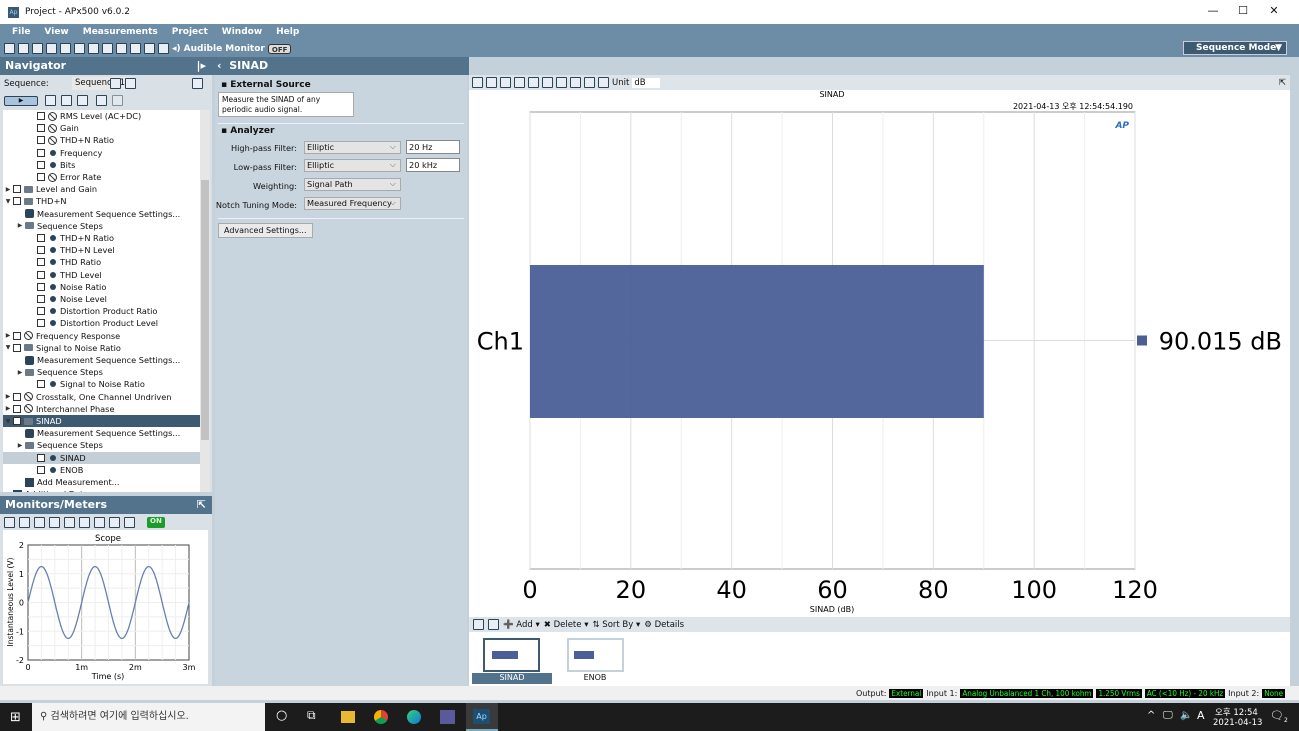  Describe the element at coordinates (101, 153) in the screenshot. I see `tree-item: Frequency` at that location.